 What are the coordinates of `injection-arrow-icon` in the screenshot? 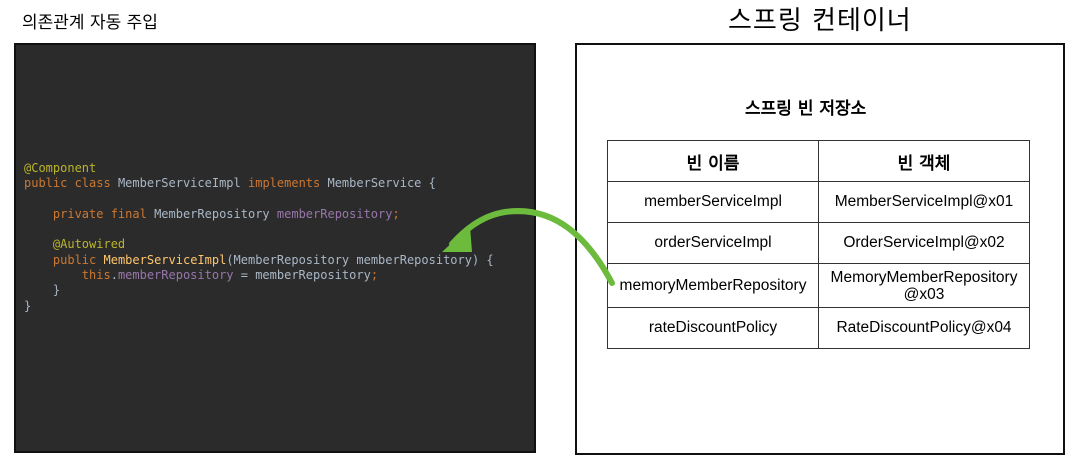 It's located at (528, 247).